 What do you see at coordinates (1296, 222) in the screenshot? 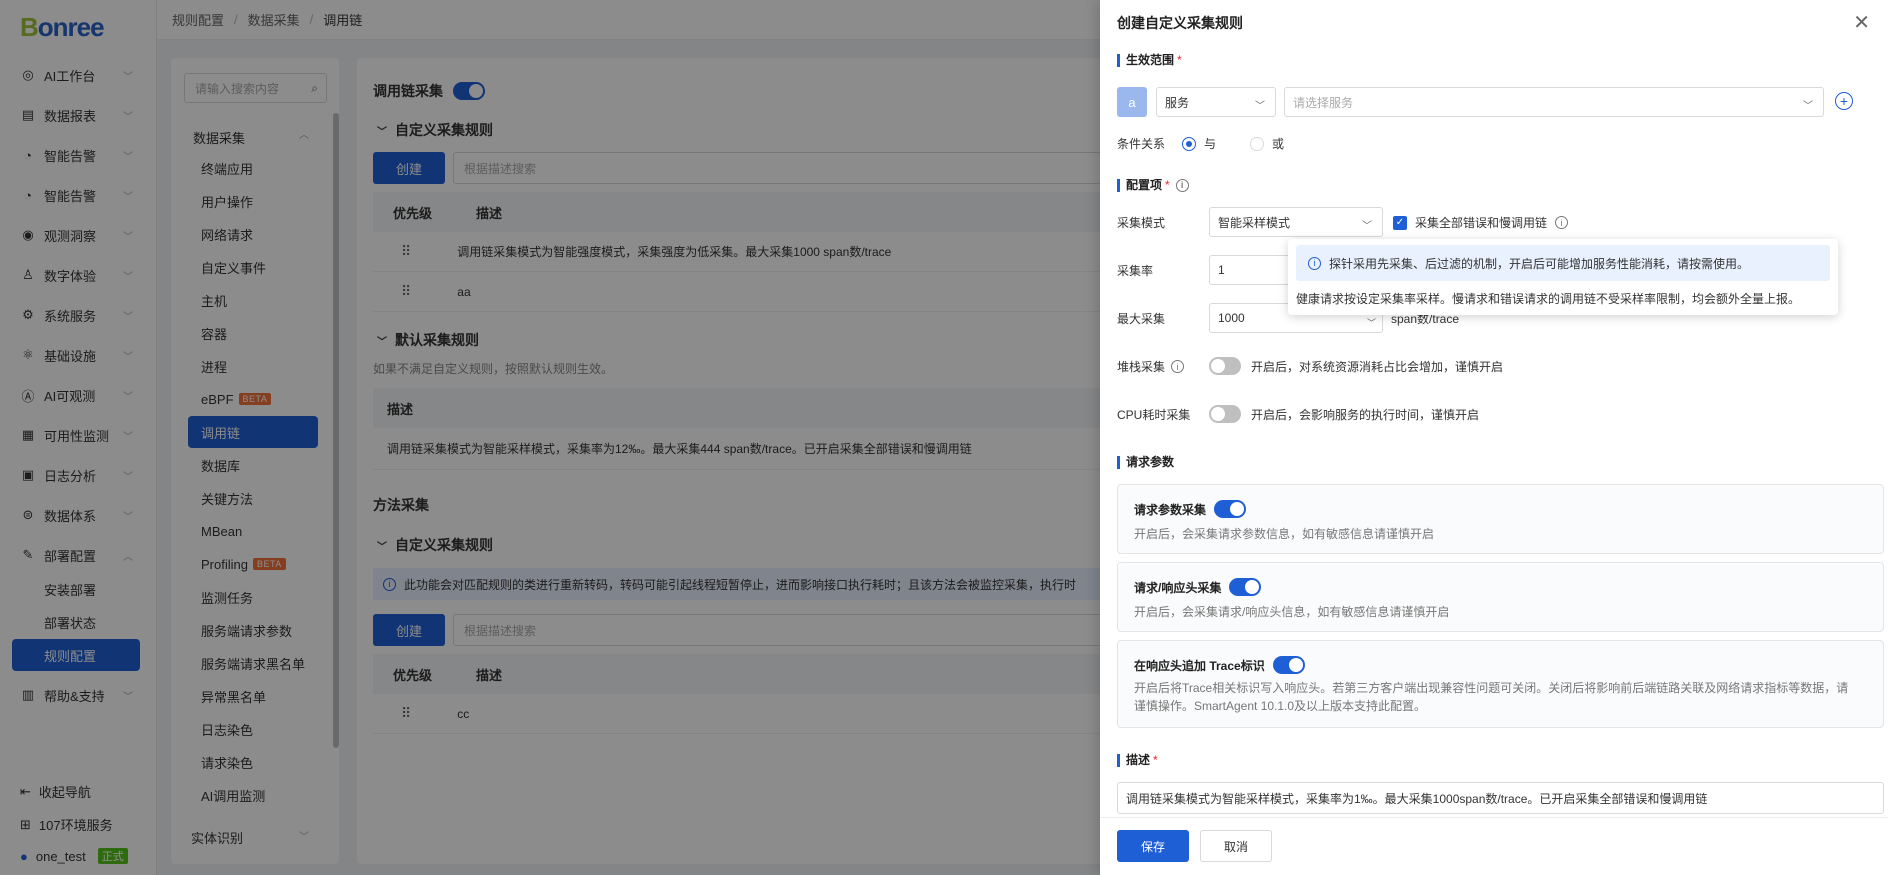
I see `mode-select: 智能采样模式 ﹀` at bounding box center [1296, 222].